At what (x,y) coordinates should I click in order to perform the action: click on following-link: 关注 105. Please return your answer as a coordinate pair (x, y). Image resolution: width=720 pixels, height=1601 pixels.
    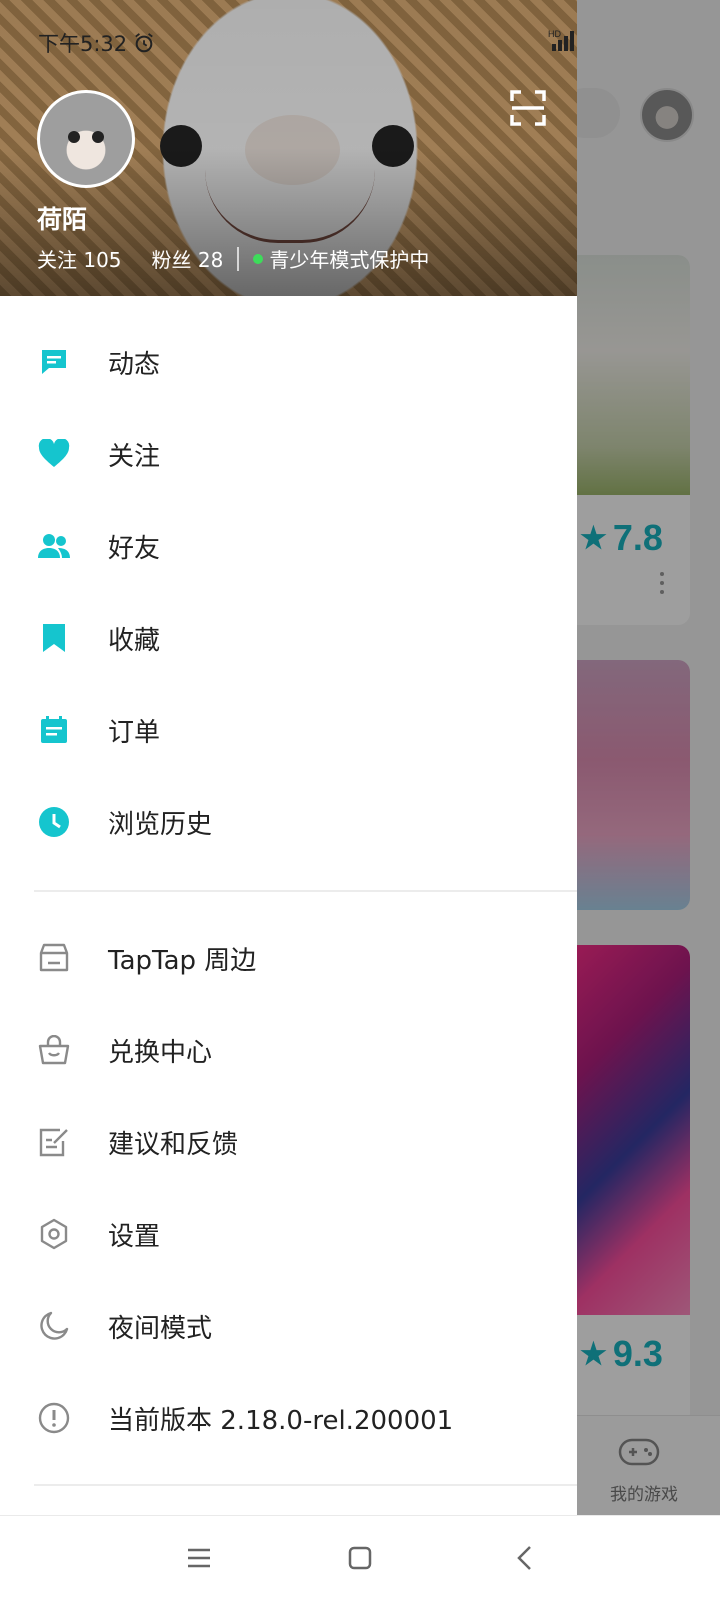
    Looking at the image, I should click on (79, 258).